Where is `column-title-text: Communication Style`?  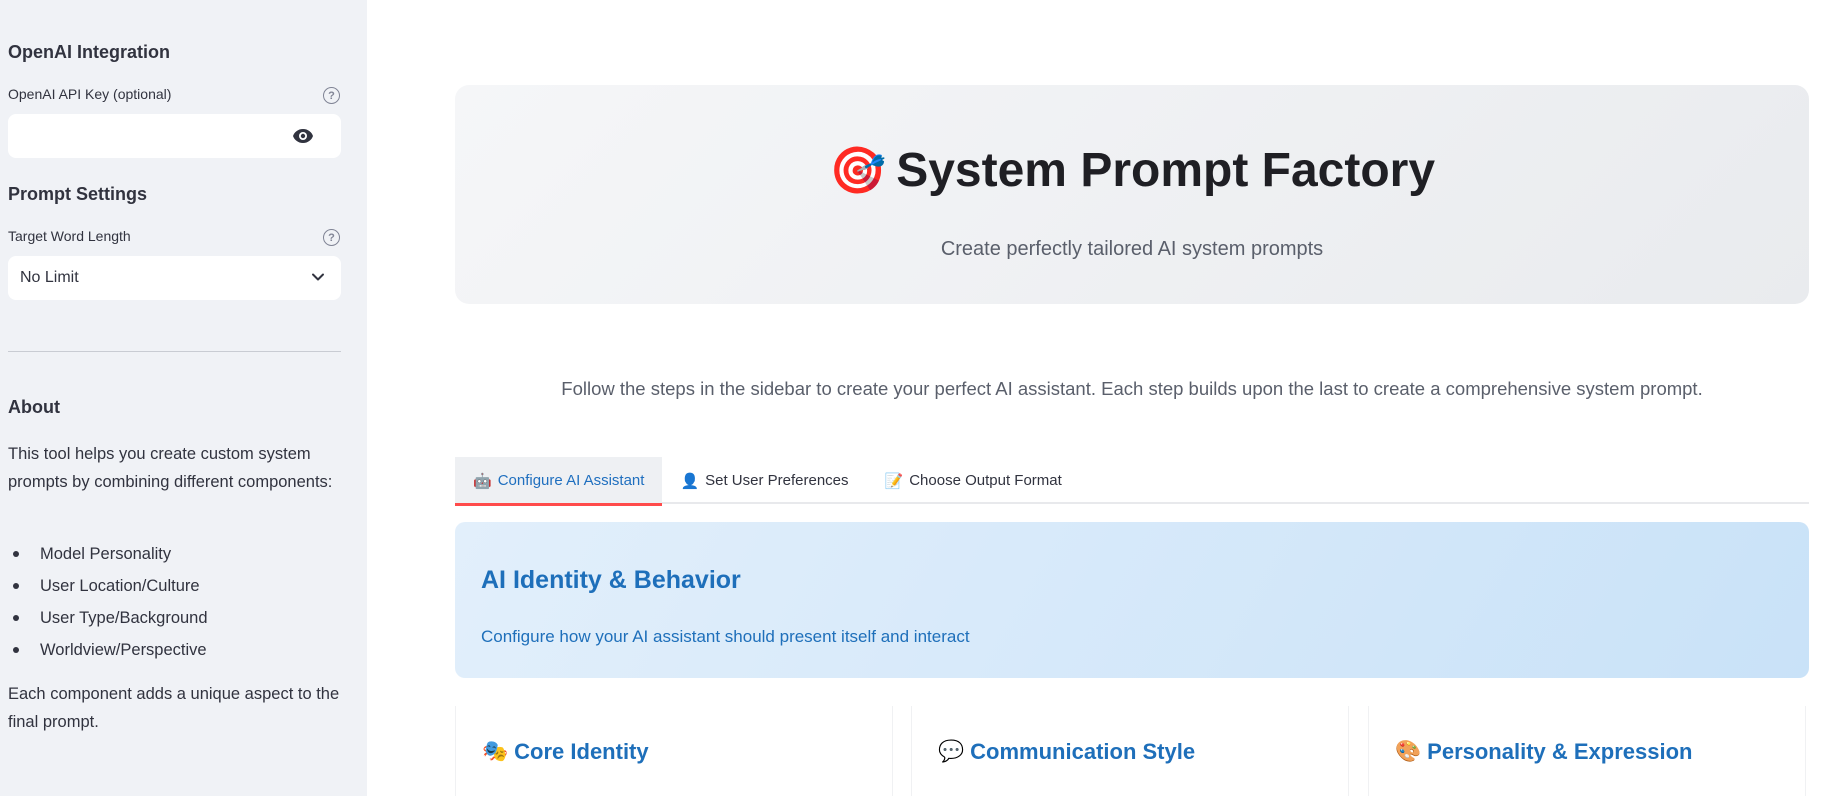 column-title-text: Communication Style is located at coordinates (1083, 751).